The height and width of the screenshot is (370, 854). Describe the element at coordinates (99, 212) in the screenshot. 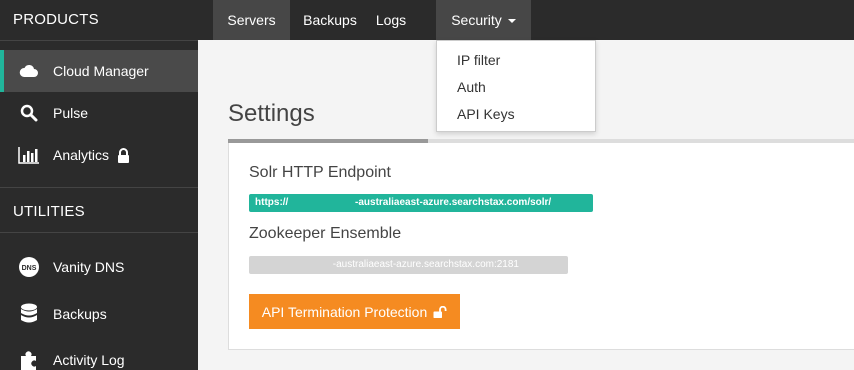

I see `utilities-header: UTILITIES` at that location.